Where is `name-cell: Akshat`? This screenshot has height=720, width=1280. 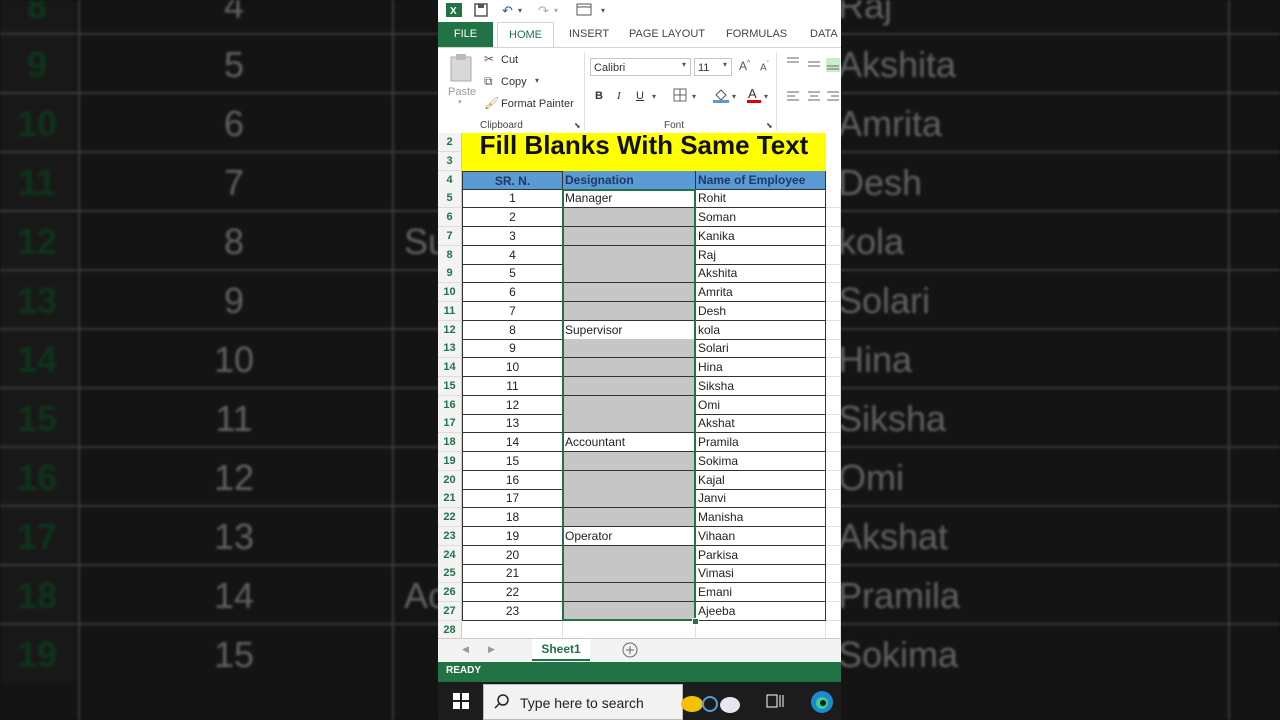
name-cell: Akshat is located at coordinates (761, 424).